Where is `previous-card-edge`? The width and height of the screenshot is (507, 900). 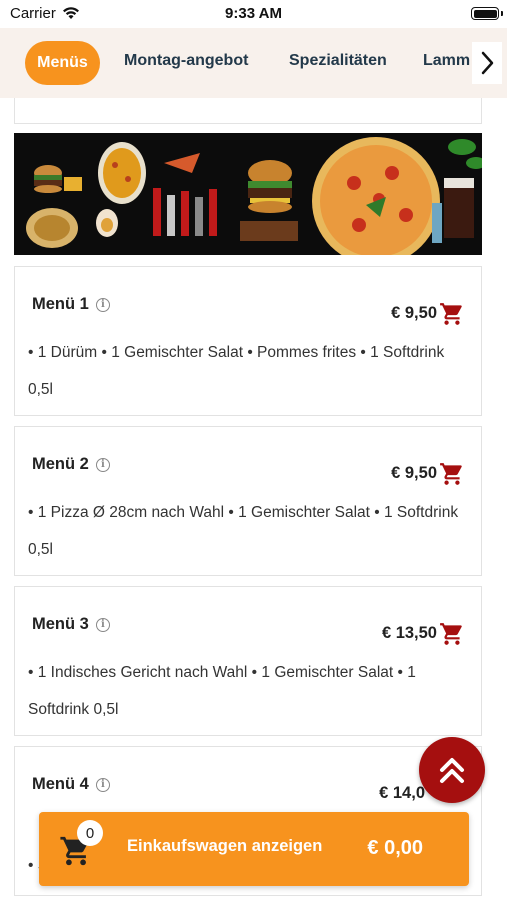
previous-card-edge is located at coordinates (248, 111).